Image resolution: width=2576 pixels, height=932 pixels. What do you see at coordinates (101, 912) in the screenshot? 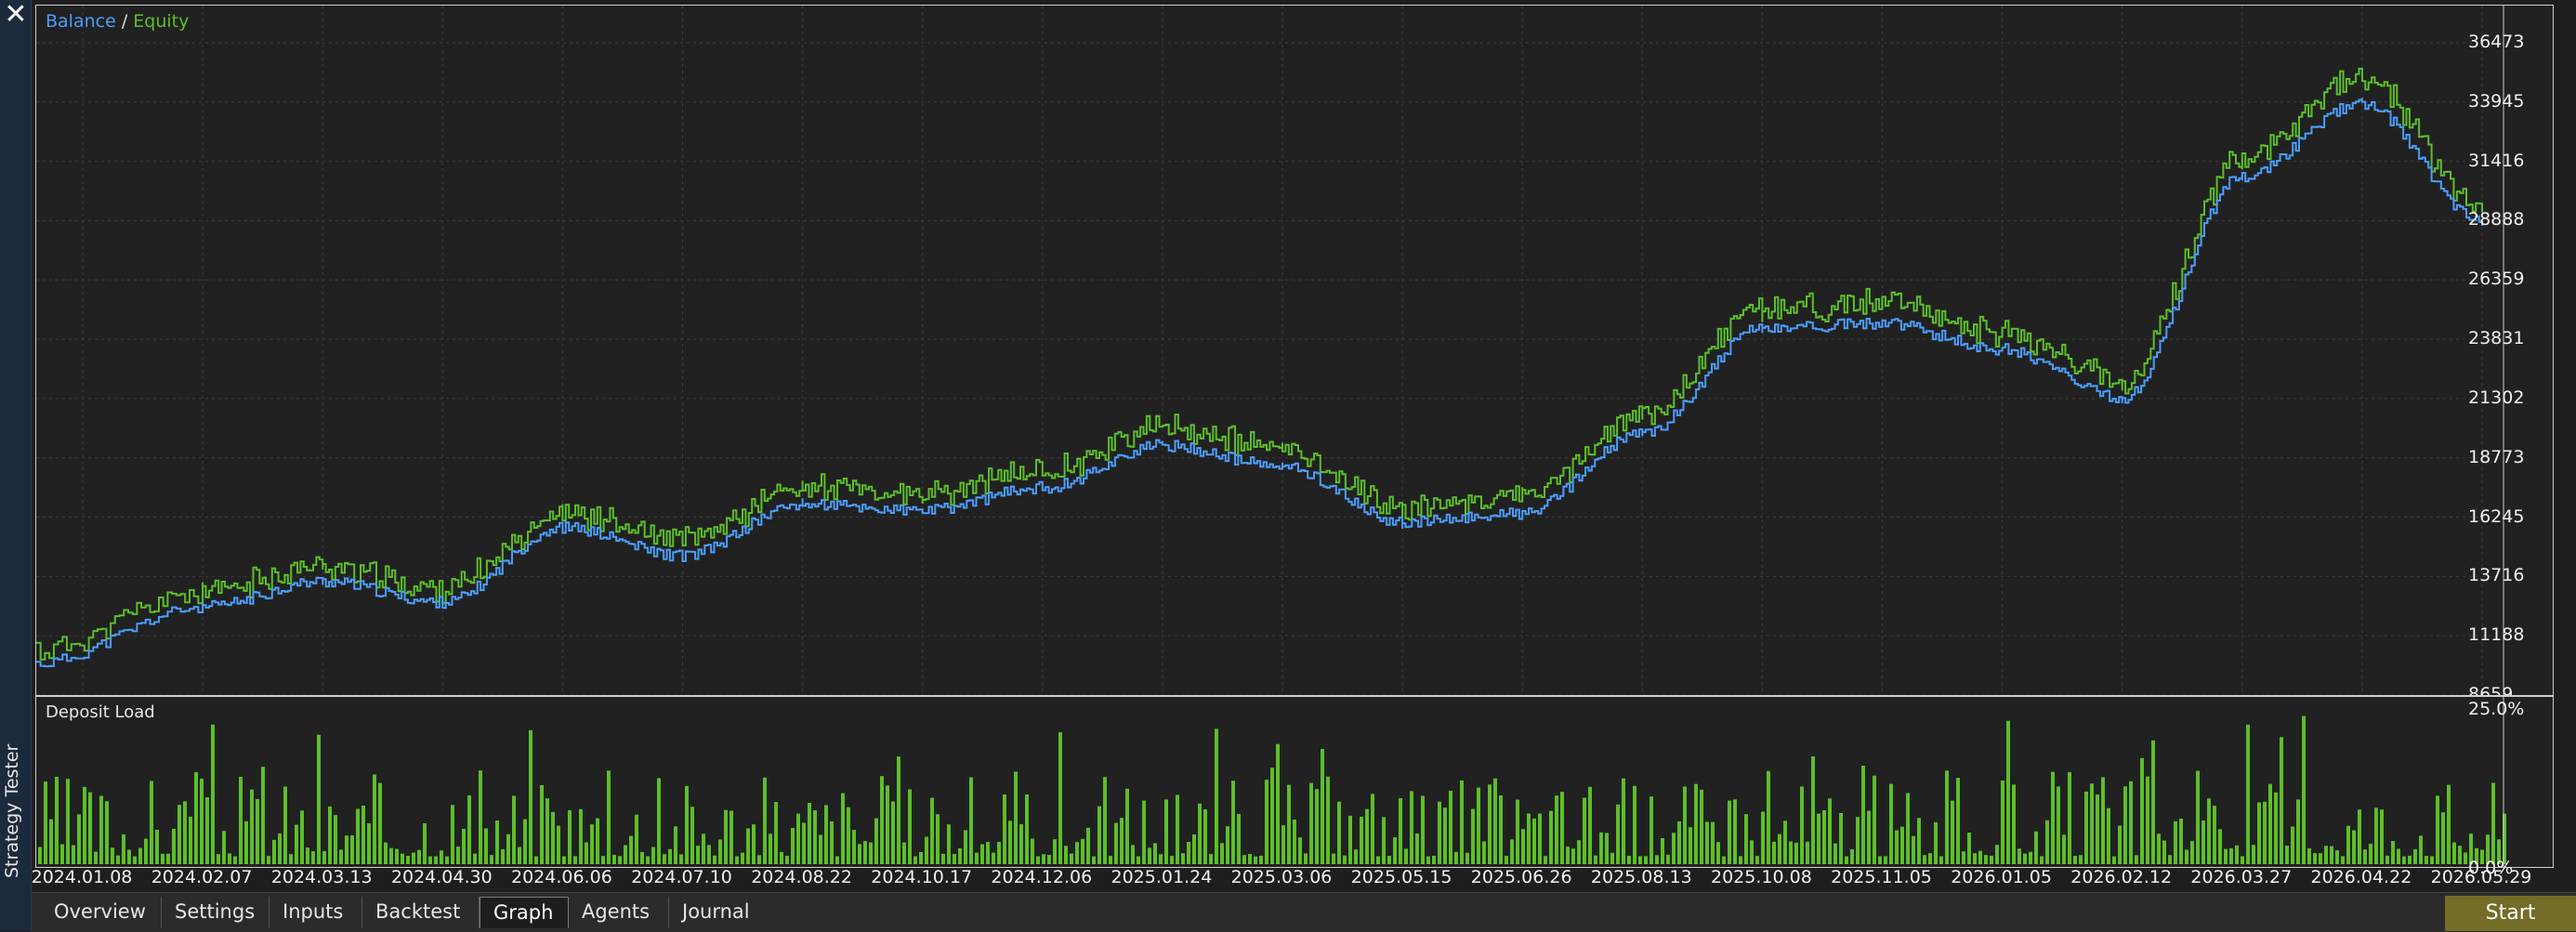
I see `tab-overview: Overview` at bounding box center [101, 912].